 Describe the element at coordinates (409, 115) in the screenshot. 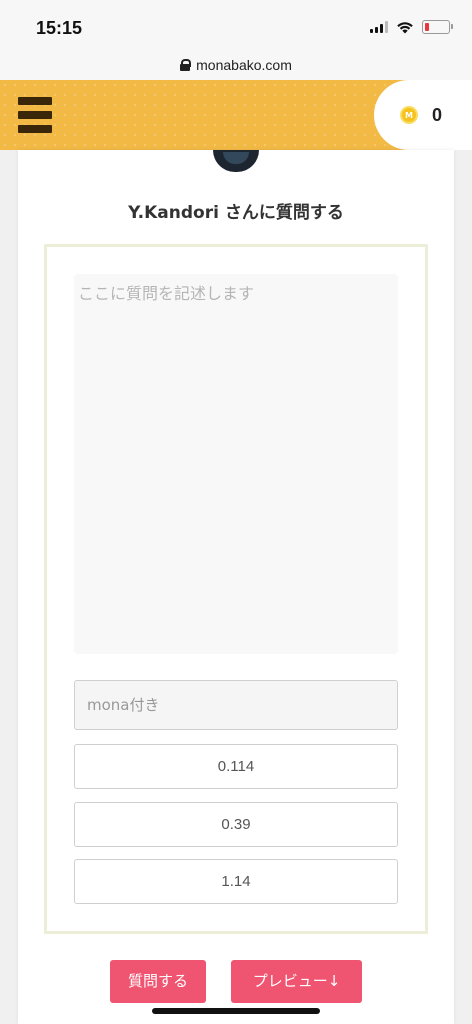

I see `mona-coin-icon: M` at that location.